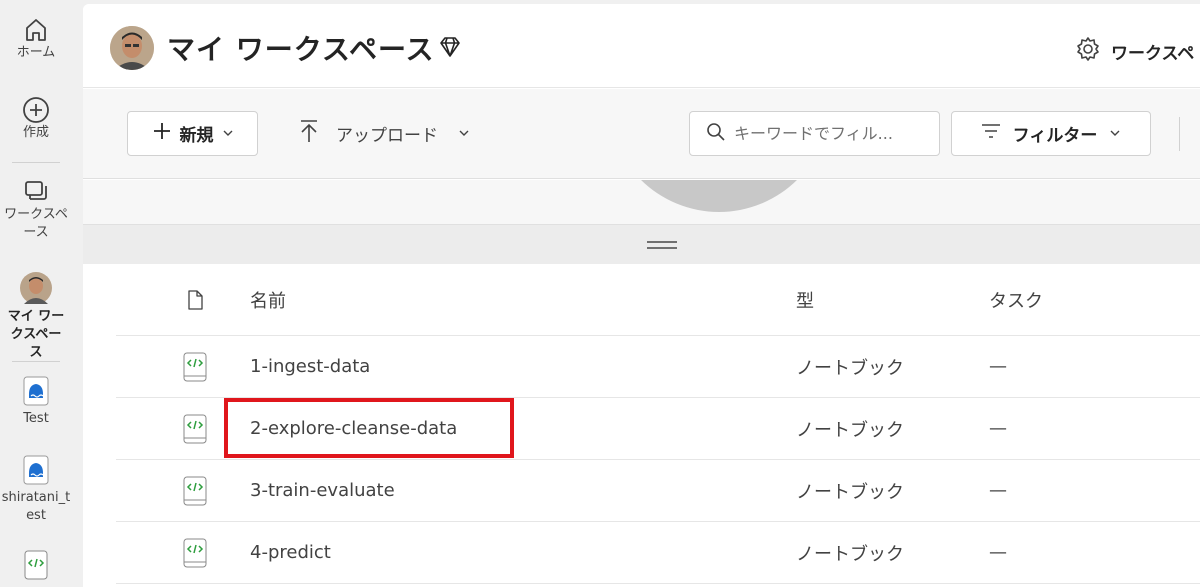  Describe the element at coordinates (1016, 299) in the screenshot. I see `column-header-task: タスク` at that location.